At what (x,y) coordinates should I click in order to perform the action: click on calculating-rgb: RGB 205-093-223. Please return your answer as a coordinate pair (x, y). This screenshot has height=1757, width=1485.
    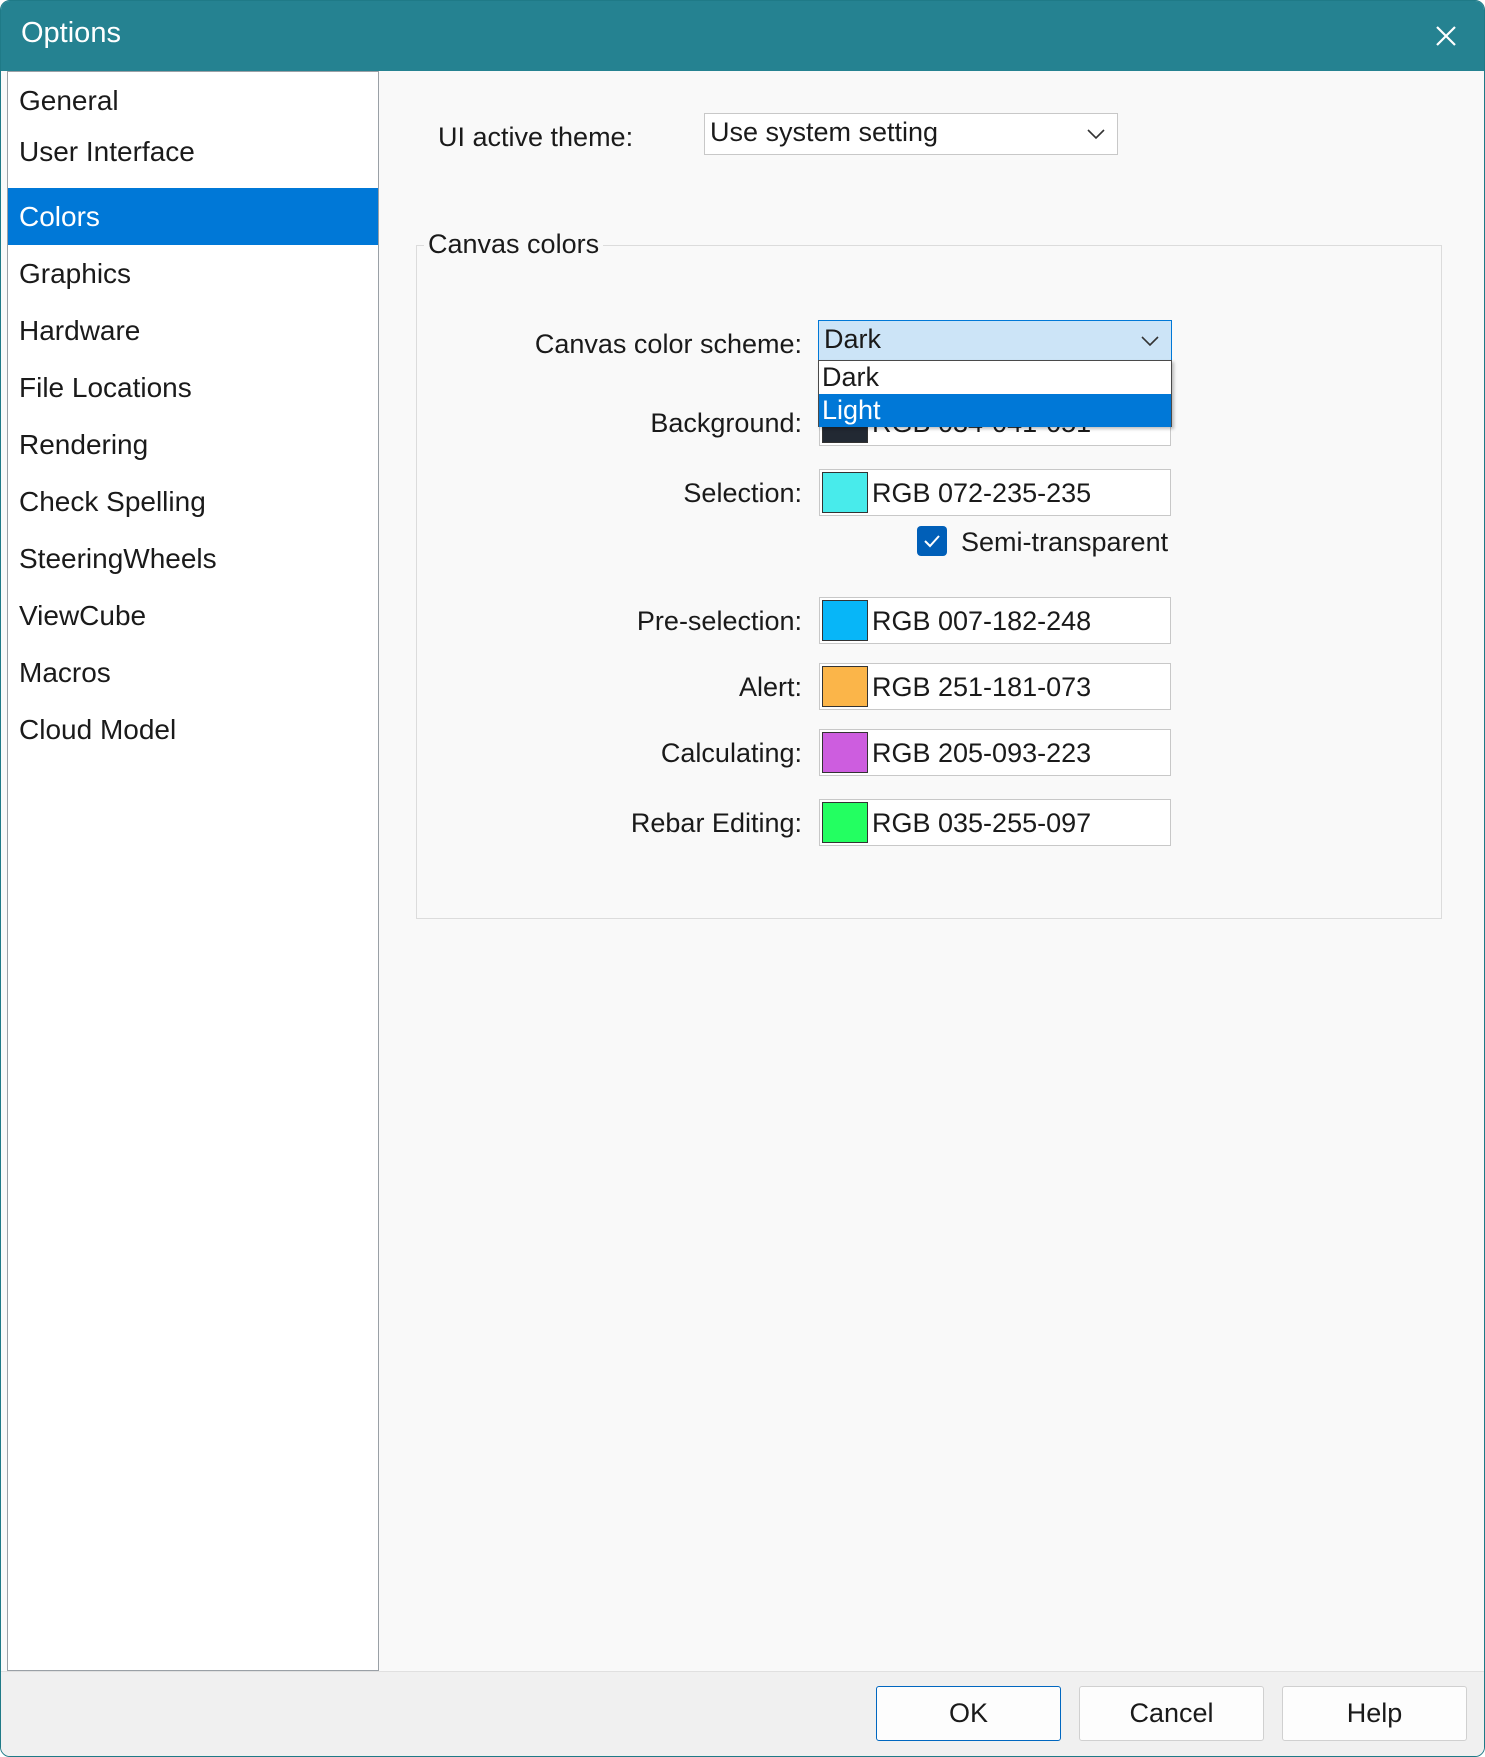
    Looking at the image, I should click on (982, 753).